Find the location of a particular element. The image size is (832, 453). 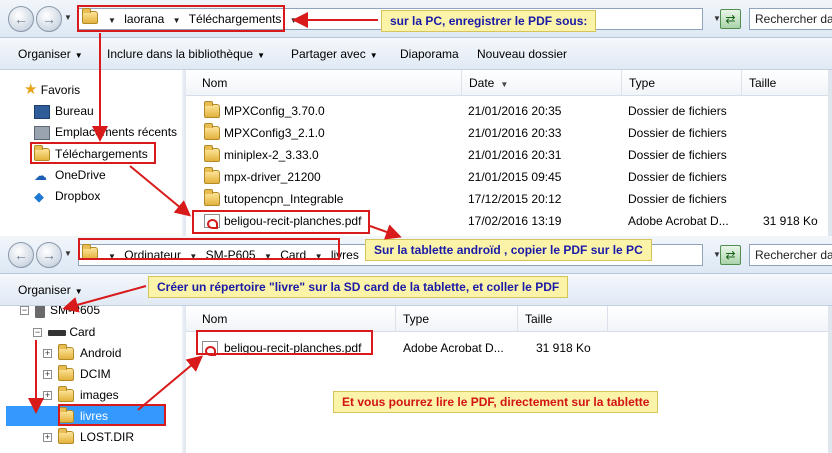

file-date: 21/01/2016 20:31 is located at coordinates (515, 155).